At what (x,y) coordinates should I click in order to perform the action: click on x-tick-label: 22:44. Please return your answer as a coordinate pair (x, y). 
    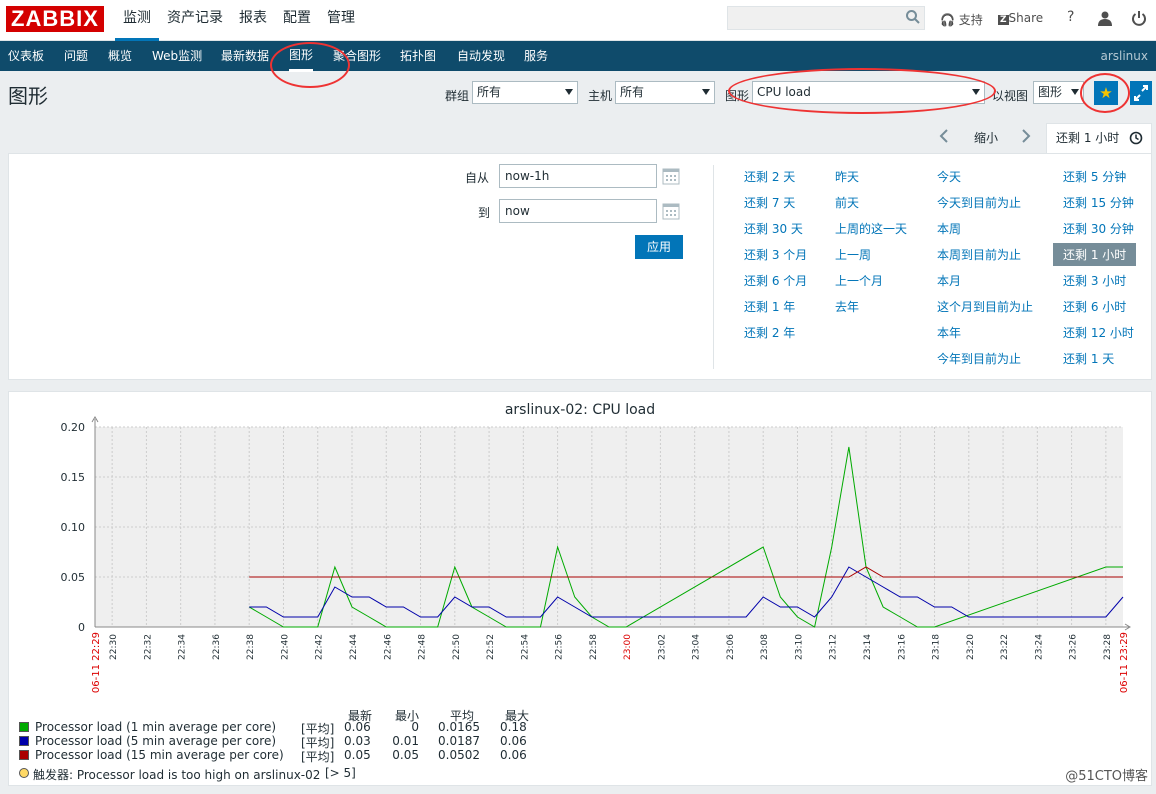
    Looking at the image, I should click on (354, 647).